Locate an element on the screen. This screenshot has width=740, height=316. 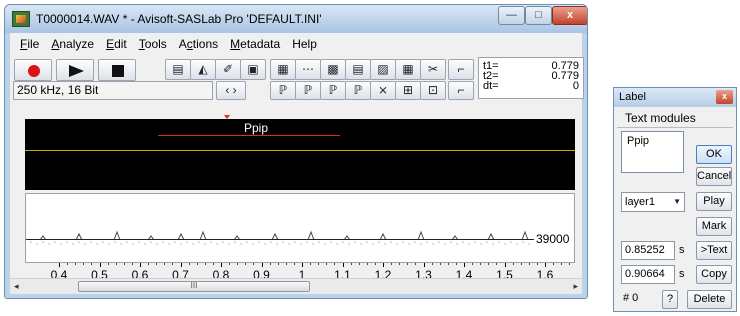
menu-analyze-label: nalyze is located at coordinates (77, 44).